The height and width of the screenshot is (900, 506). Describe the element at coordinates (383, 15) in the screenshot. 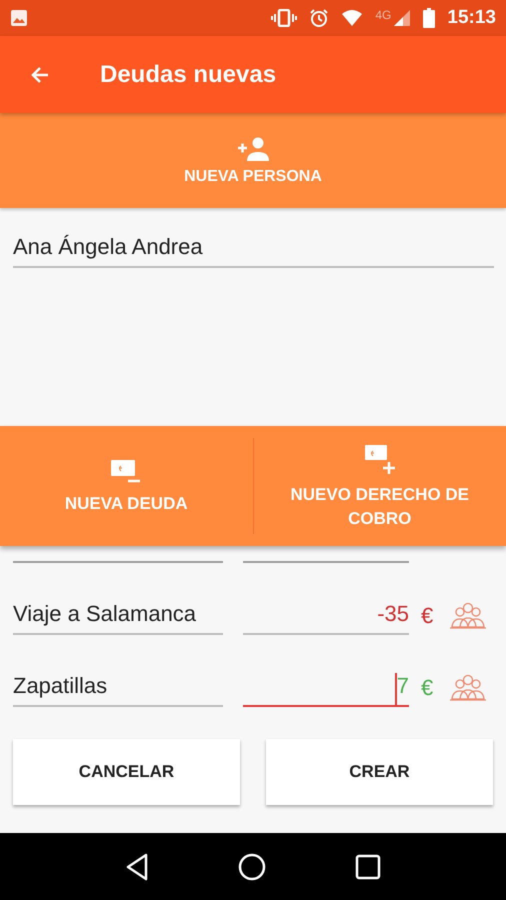

I see `network-label: 4G` at that location.